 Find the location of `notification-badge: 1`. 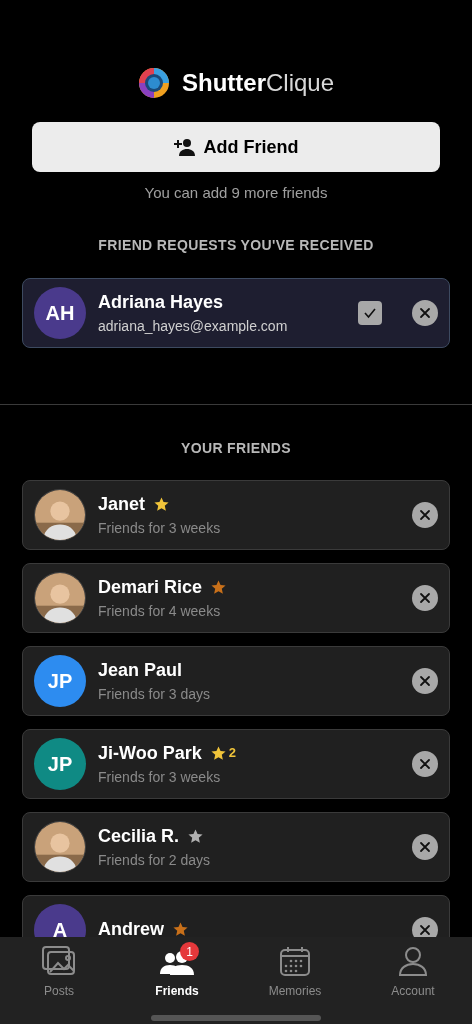

notification-badge: 1 is located at coordinates (189, 951).